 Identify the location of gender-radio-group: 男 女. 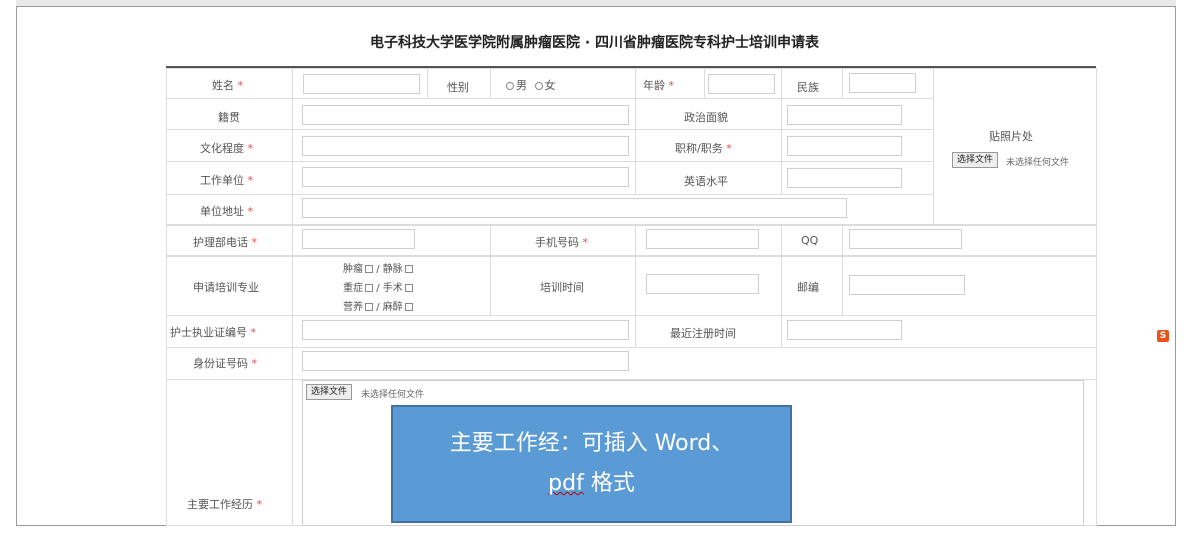
(531, 85).